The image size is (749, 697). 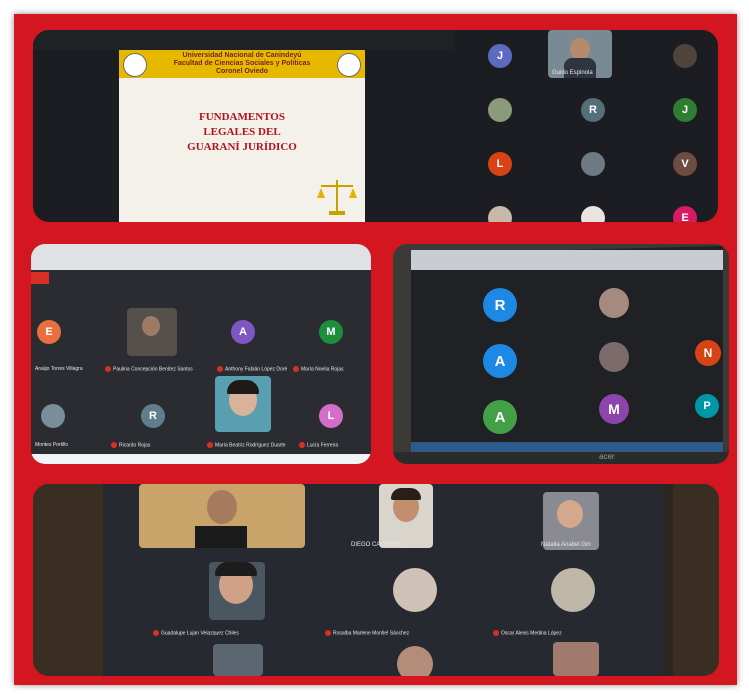 I want to click on participant-name-row: Ricardo Rojas, so click(x=130, y=445).